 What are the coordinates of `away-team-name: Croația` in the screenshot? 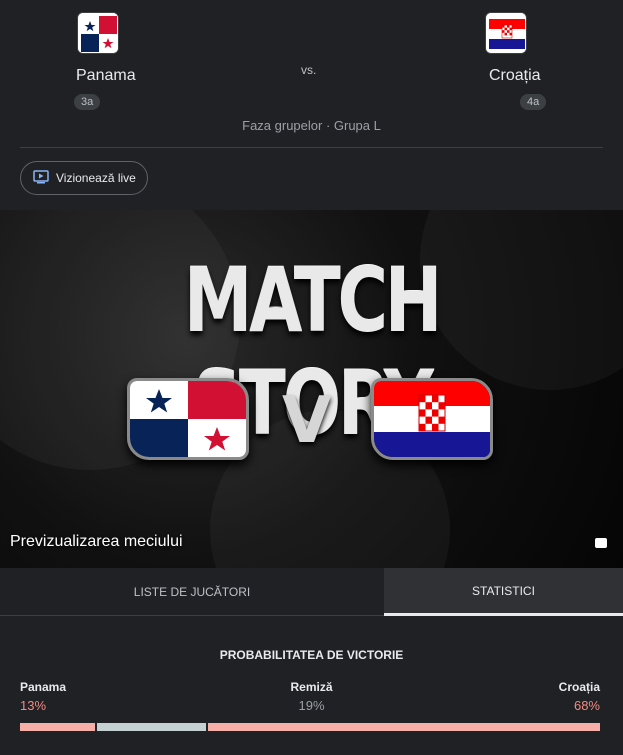 It's located at (515, 76).